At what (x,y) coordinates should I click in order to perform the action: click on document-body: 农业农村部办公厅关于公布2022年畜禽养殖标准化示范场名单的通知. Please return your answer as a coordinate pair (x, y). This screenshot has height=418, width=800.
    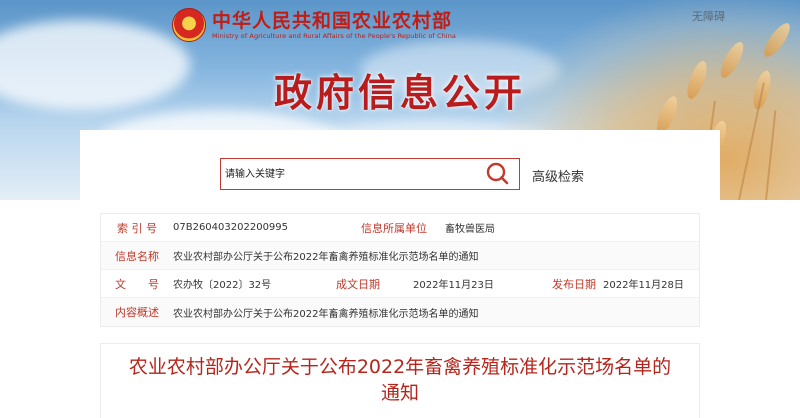
    Looking at the image, I should click on (400, 380).